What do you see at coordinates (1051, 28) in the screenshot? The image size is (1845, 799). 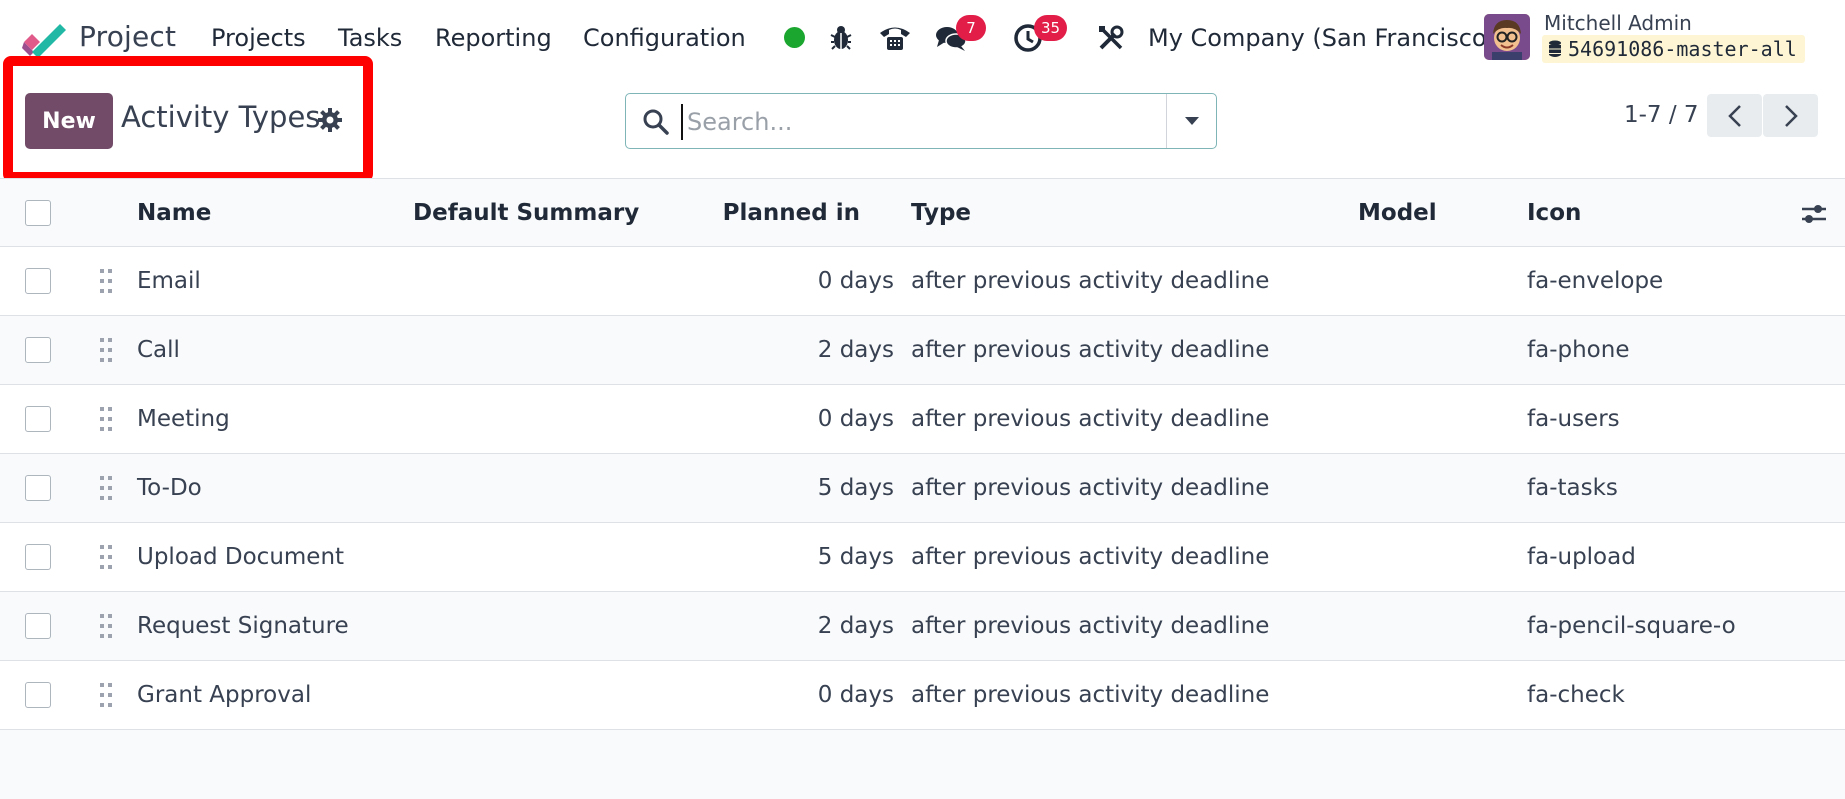 I see `activities-count-badge: 35` at bounding box center [1051, 28].